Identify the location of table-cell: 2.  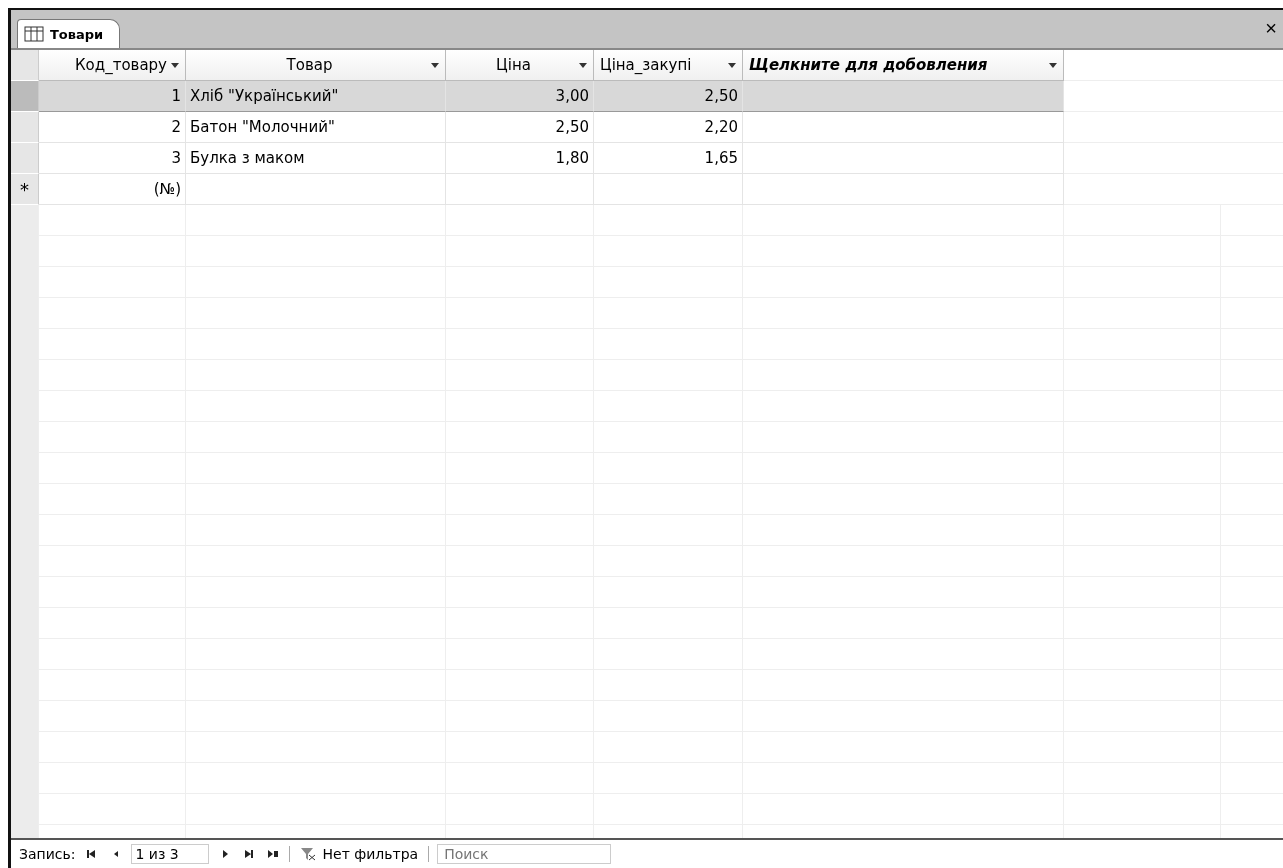
(112, 127).